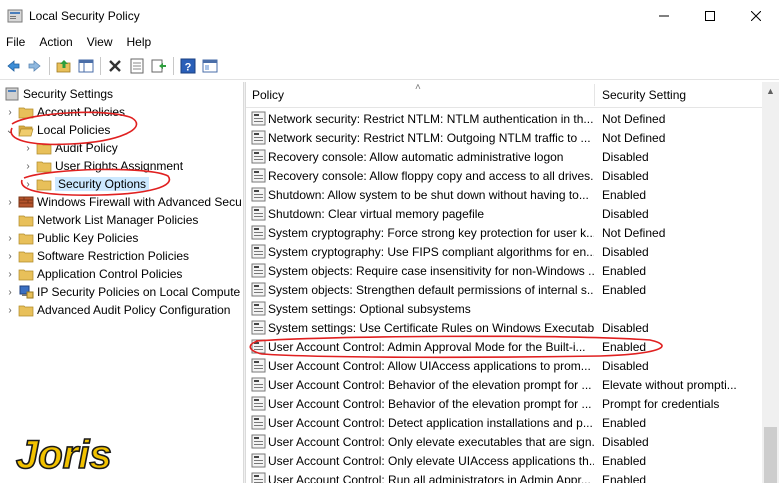  I want to click on close-icon, so click(756, 16).